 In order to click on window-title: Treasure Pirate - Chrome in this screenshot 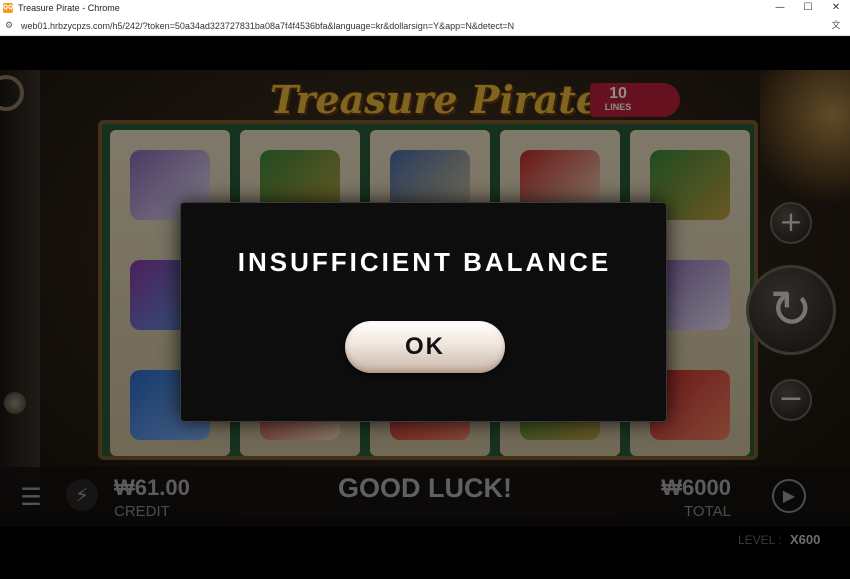, I will do `click(69, 8)`.